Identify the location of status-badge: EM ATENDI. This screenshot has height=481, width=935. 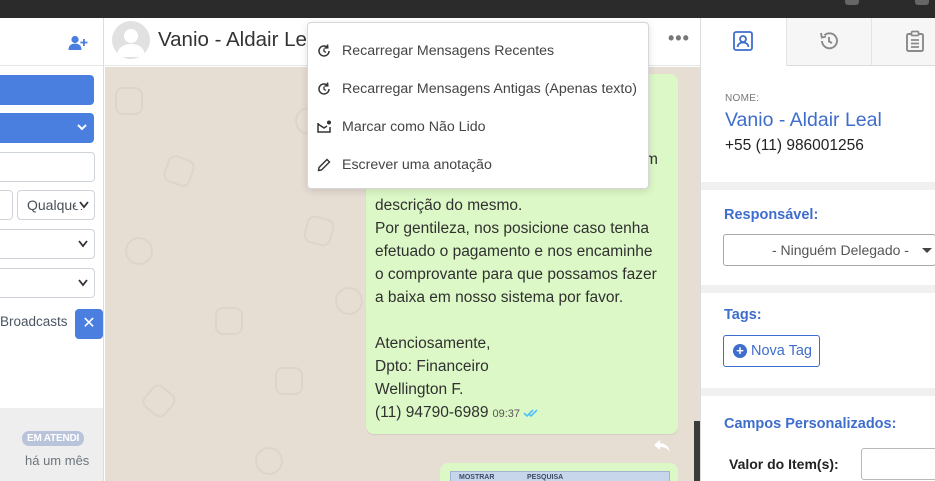
(53, 438).